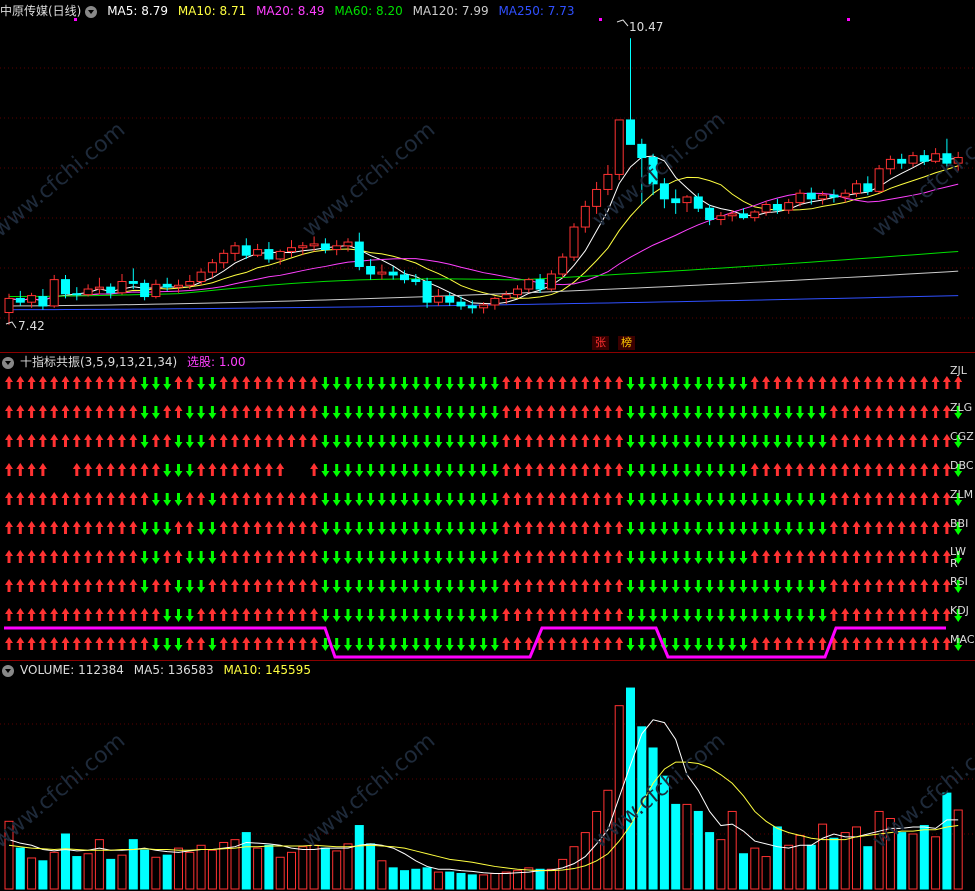  Describe the element at coordinates (600, 343) in the screenshot. I see `limit-up-tag: 张` at that location.